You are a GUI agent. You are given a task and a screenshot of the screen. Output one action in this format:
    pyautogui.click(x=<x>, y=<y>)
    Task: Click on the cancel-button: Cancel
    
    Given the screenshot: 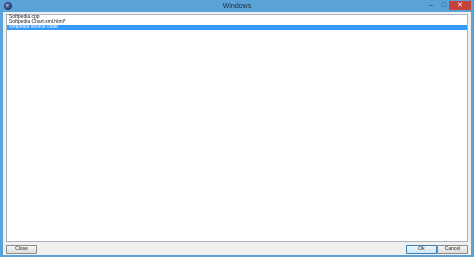 What is the action you would take?
    pyautogui.click(x=452, y=249)
    